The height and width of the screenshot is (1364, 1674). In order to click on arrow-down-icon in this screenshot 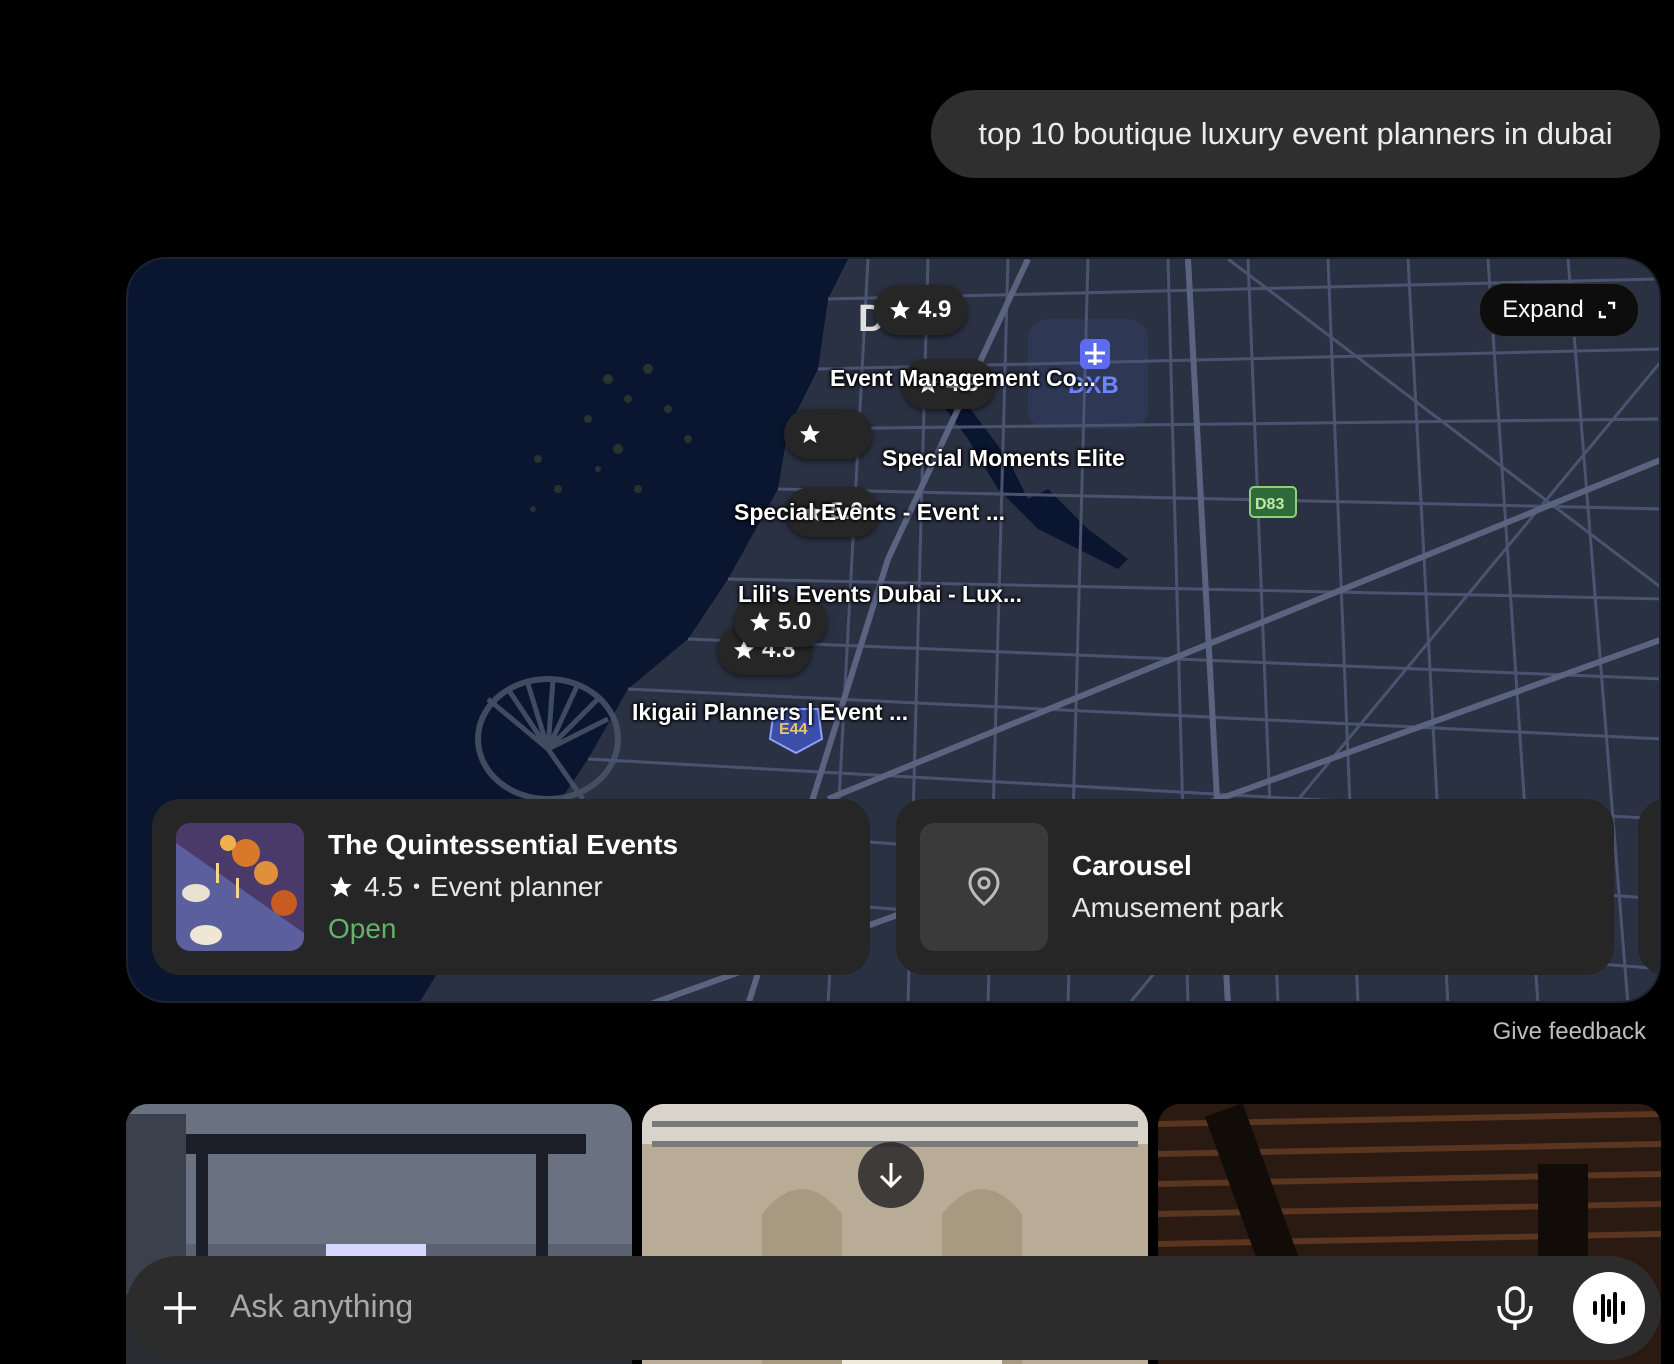, I will do `click(891, 1176)`.